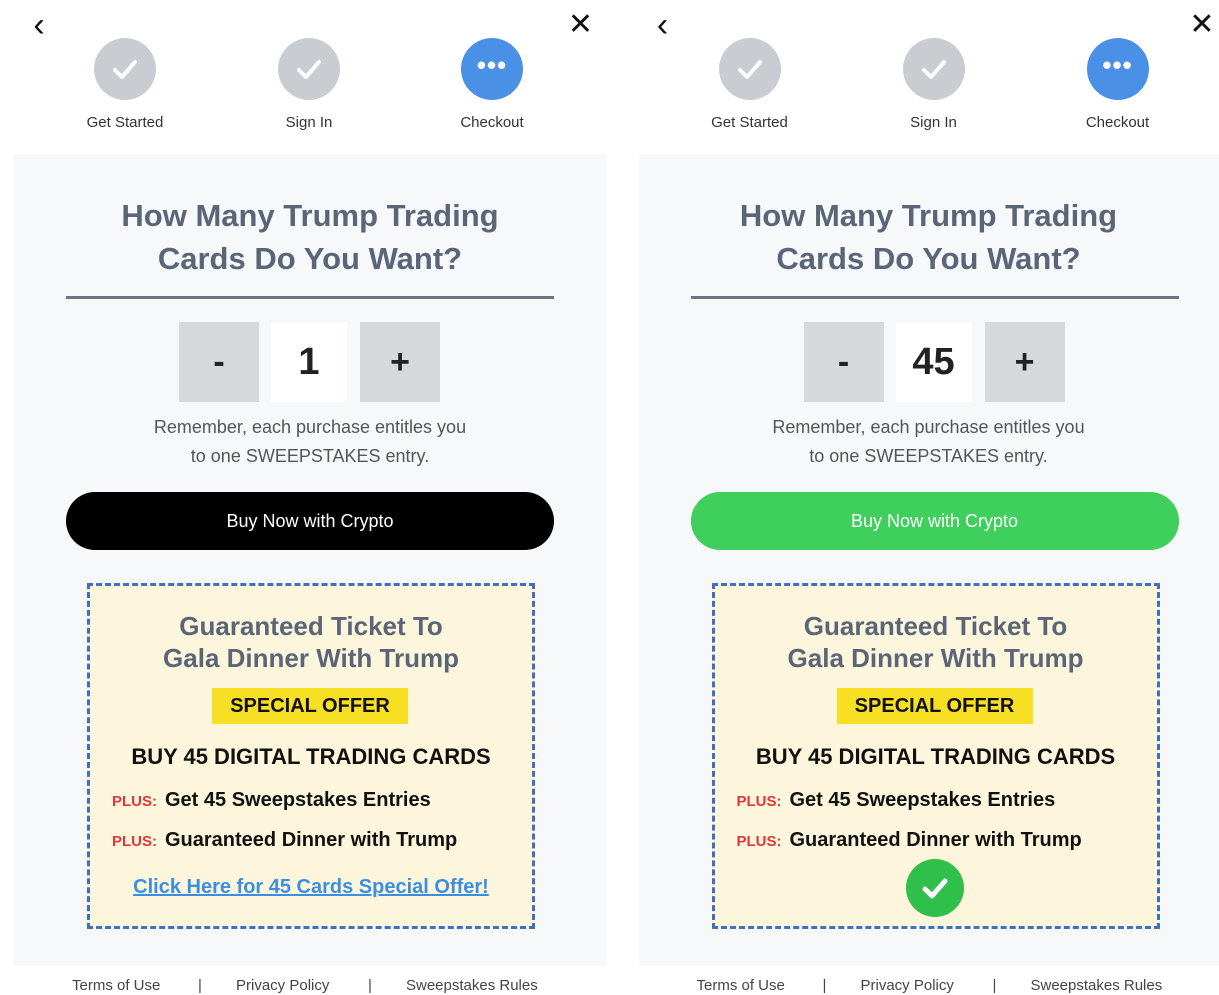 The height and width of the screenshot is (995, 1219). I want to click on quantity-field: 1, so click(309, 362).